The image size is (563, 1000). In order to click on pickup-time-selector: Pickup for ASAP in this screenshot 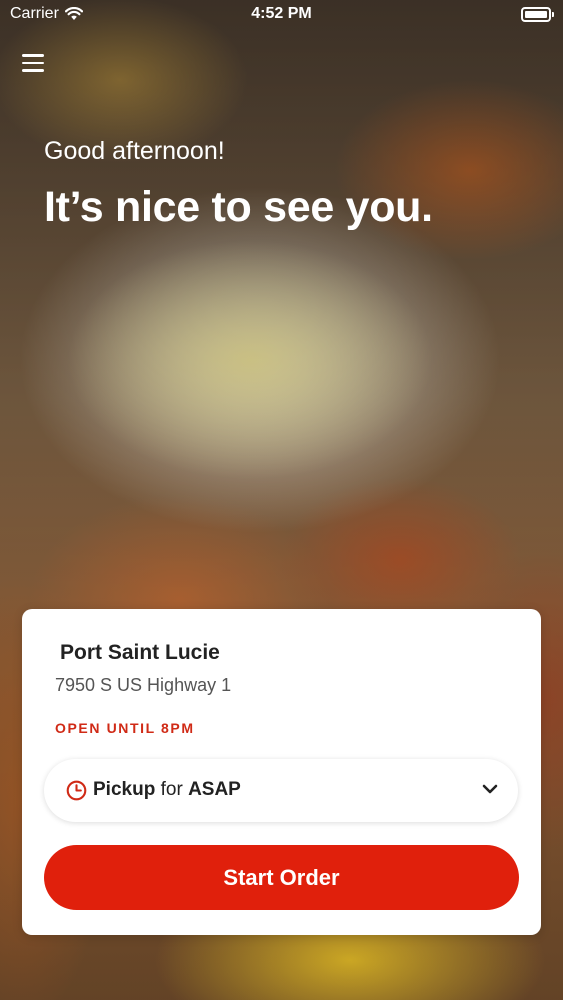, I will do `click(281, 790)`.